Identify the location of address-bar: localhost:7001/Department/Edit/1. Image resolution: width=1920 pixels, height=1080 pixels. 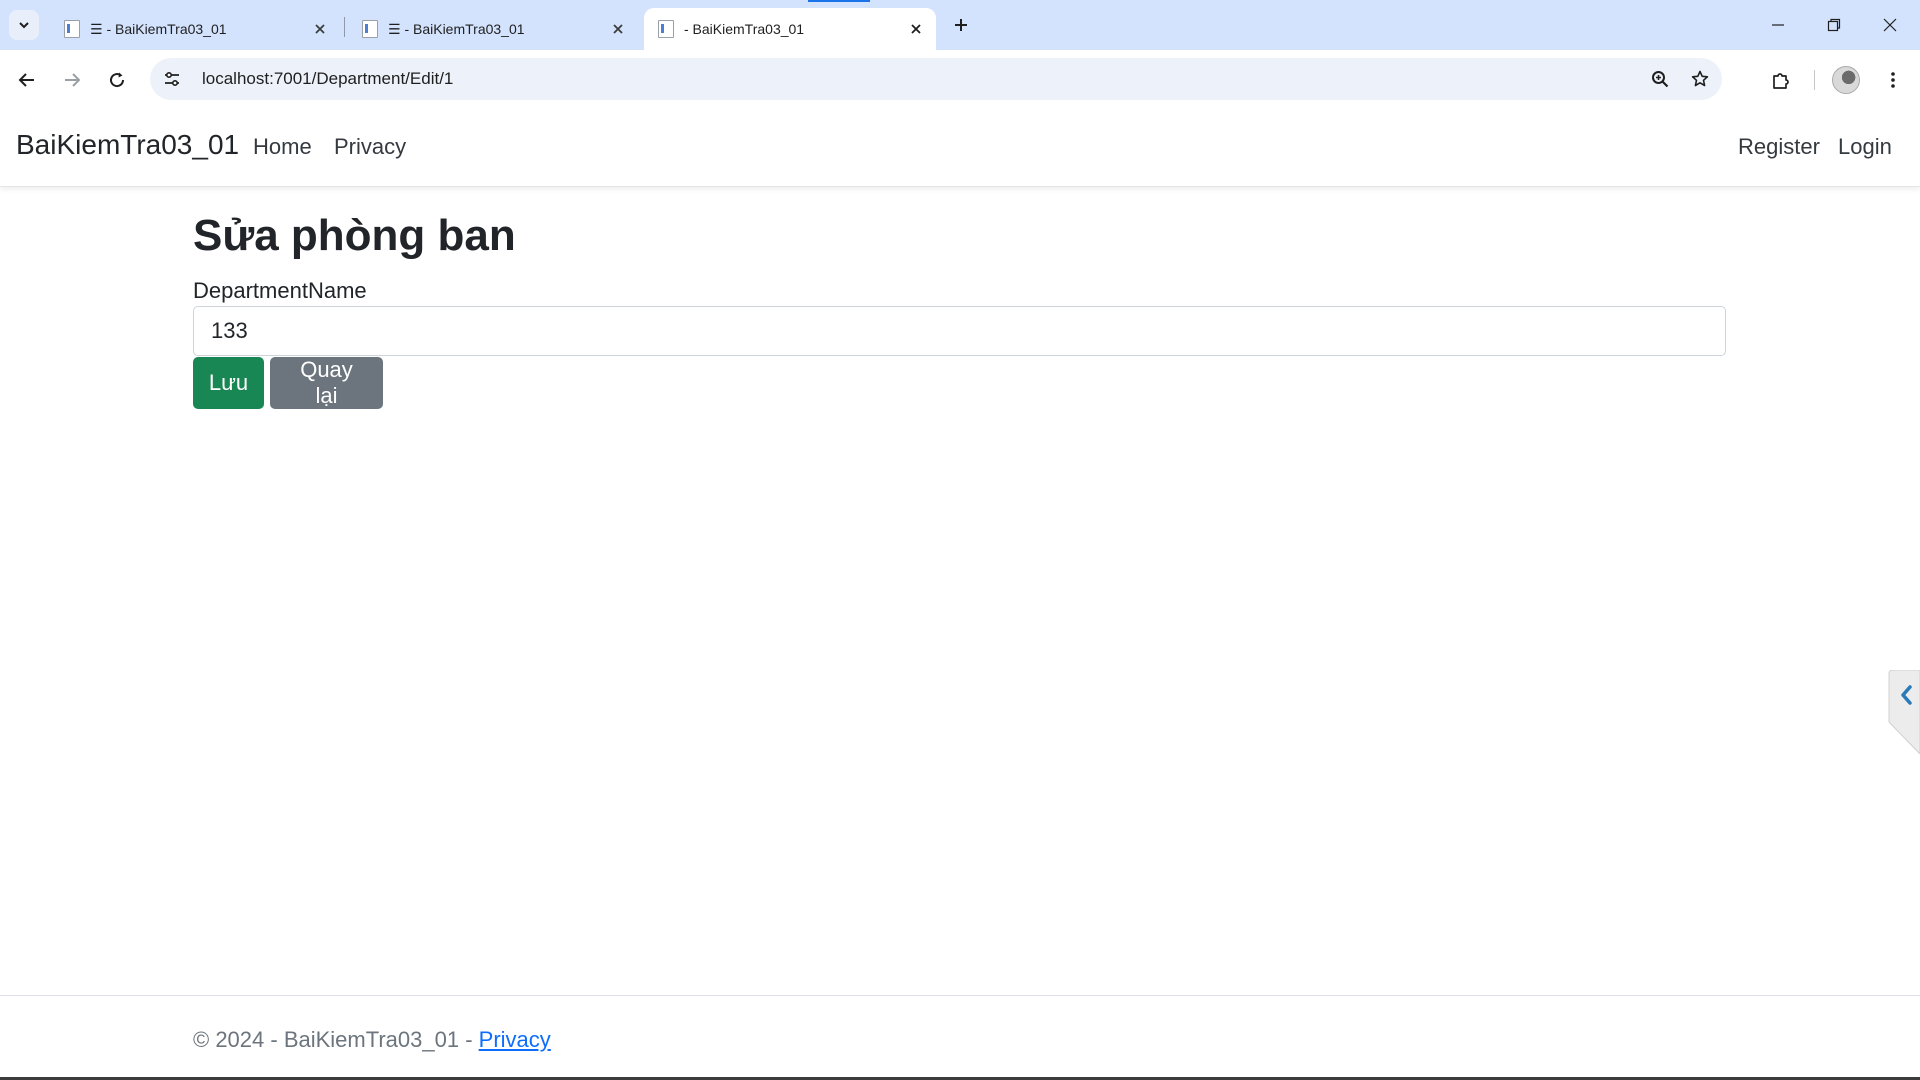
(936, 79).